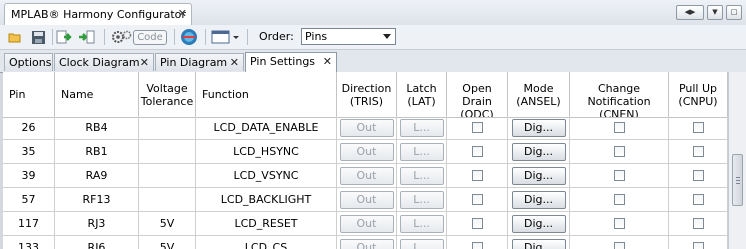 The width and height of the screenshot is (746, 249). What do you see at coordinates (266, 175) in the screenshot?
I see `function-cell: LCD_VSYNC` at bounding box center [266, 175].